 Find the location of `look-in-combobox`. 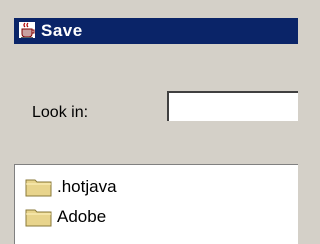

look-in-combobox is located at coordinates (232, 106).